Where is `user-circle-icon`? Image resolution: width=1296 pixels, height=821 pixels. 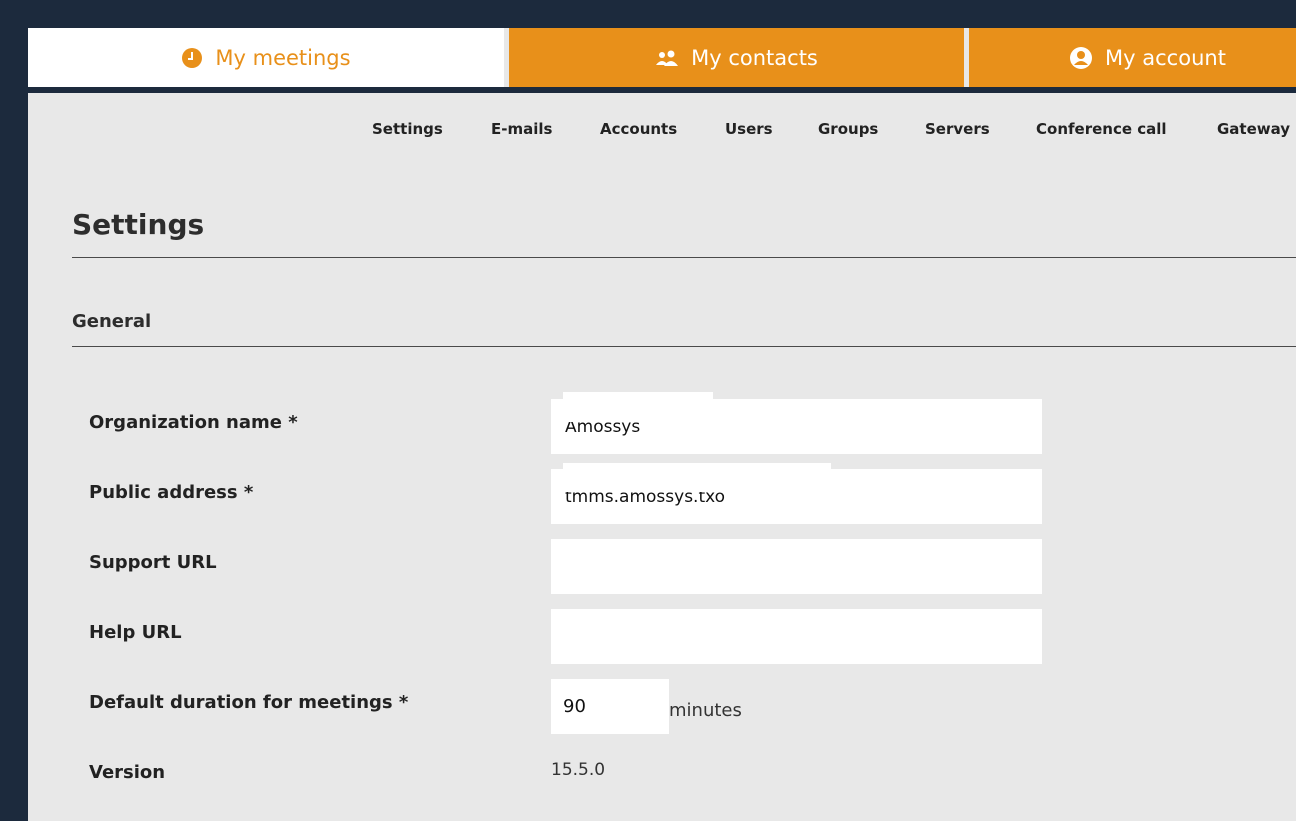
user-circle-icon is located at coordinates (1081, 58).